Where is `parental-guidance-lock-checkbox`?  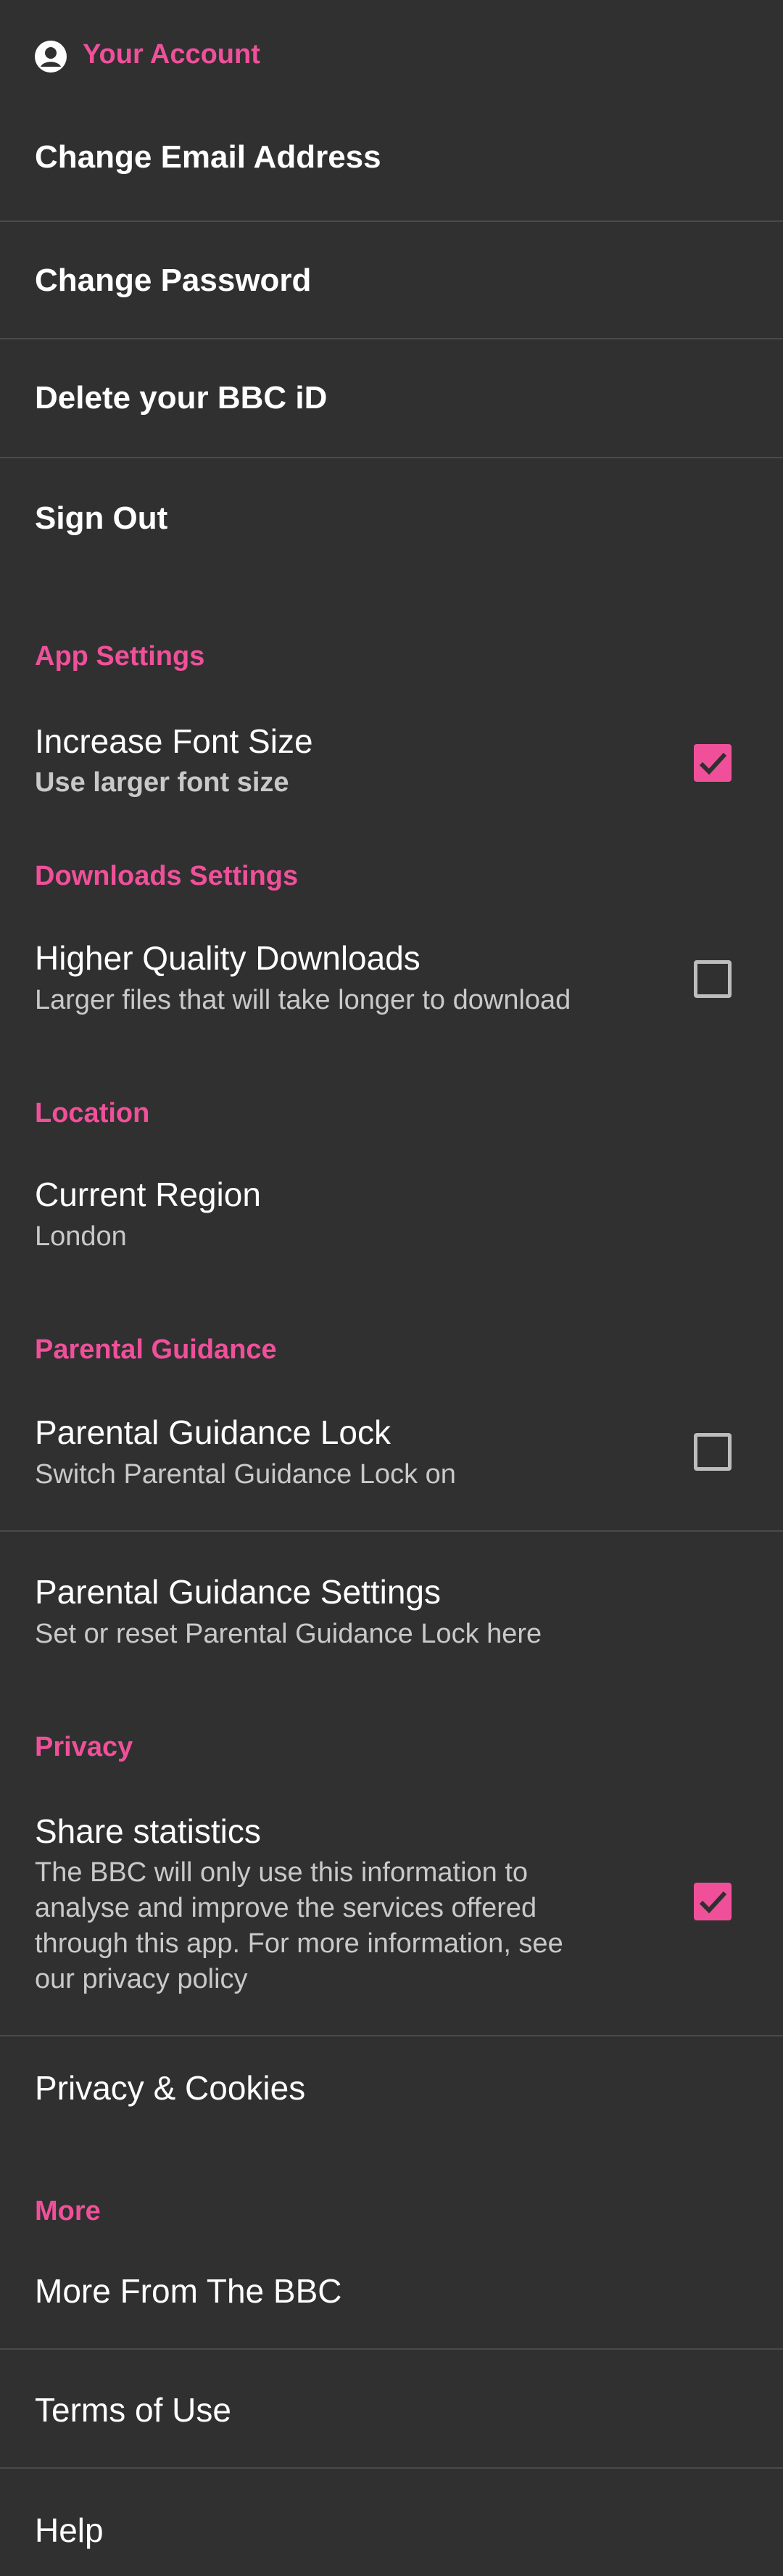
parental-guidance-lock-checkbox is located at coordinates (713, 1452).